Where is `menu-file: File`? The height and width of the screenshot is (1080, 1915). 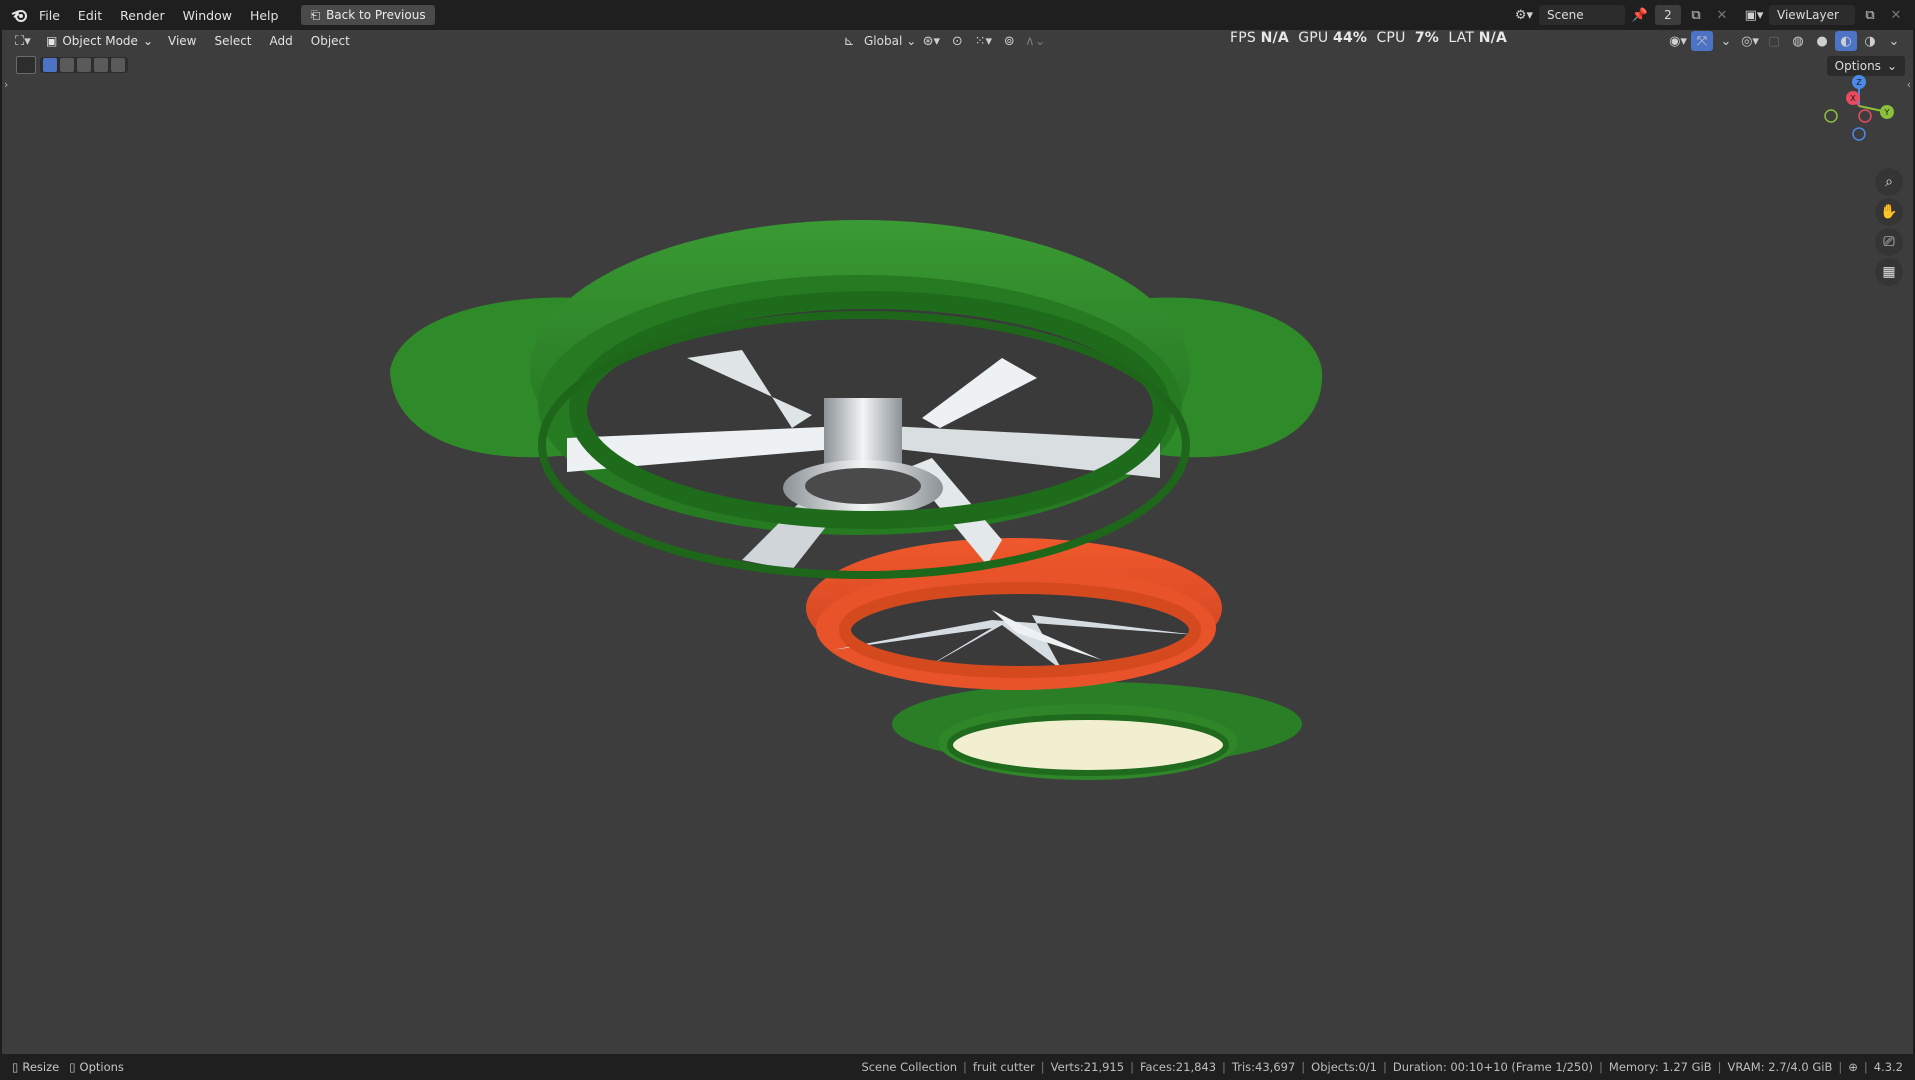 menu-file: File is located at coordinates (49, 15).